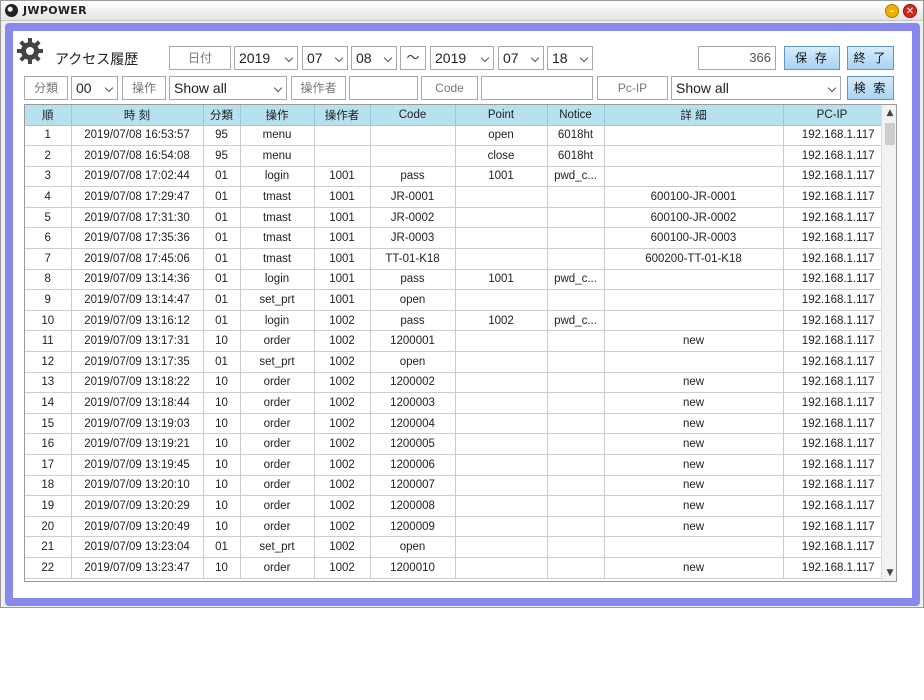 The width and height of the screenshot is (924, 700). Describe the element at coordinates (383, 88) in the screenshot. I see `operator-input` at that location.